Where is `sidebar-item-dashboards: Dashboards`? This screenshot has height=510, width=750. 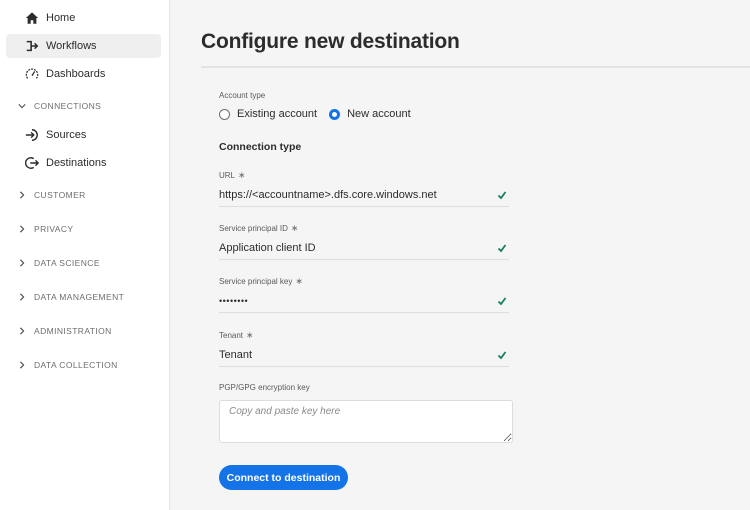 sidebar-item-dashboards: Dashboards is located at coordinates (83, 74).